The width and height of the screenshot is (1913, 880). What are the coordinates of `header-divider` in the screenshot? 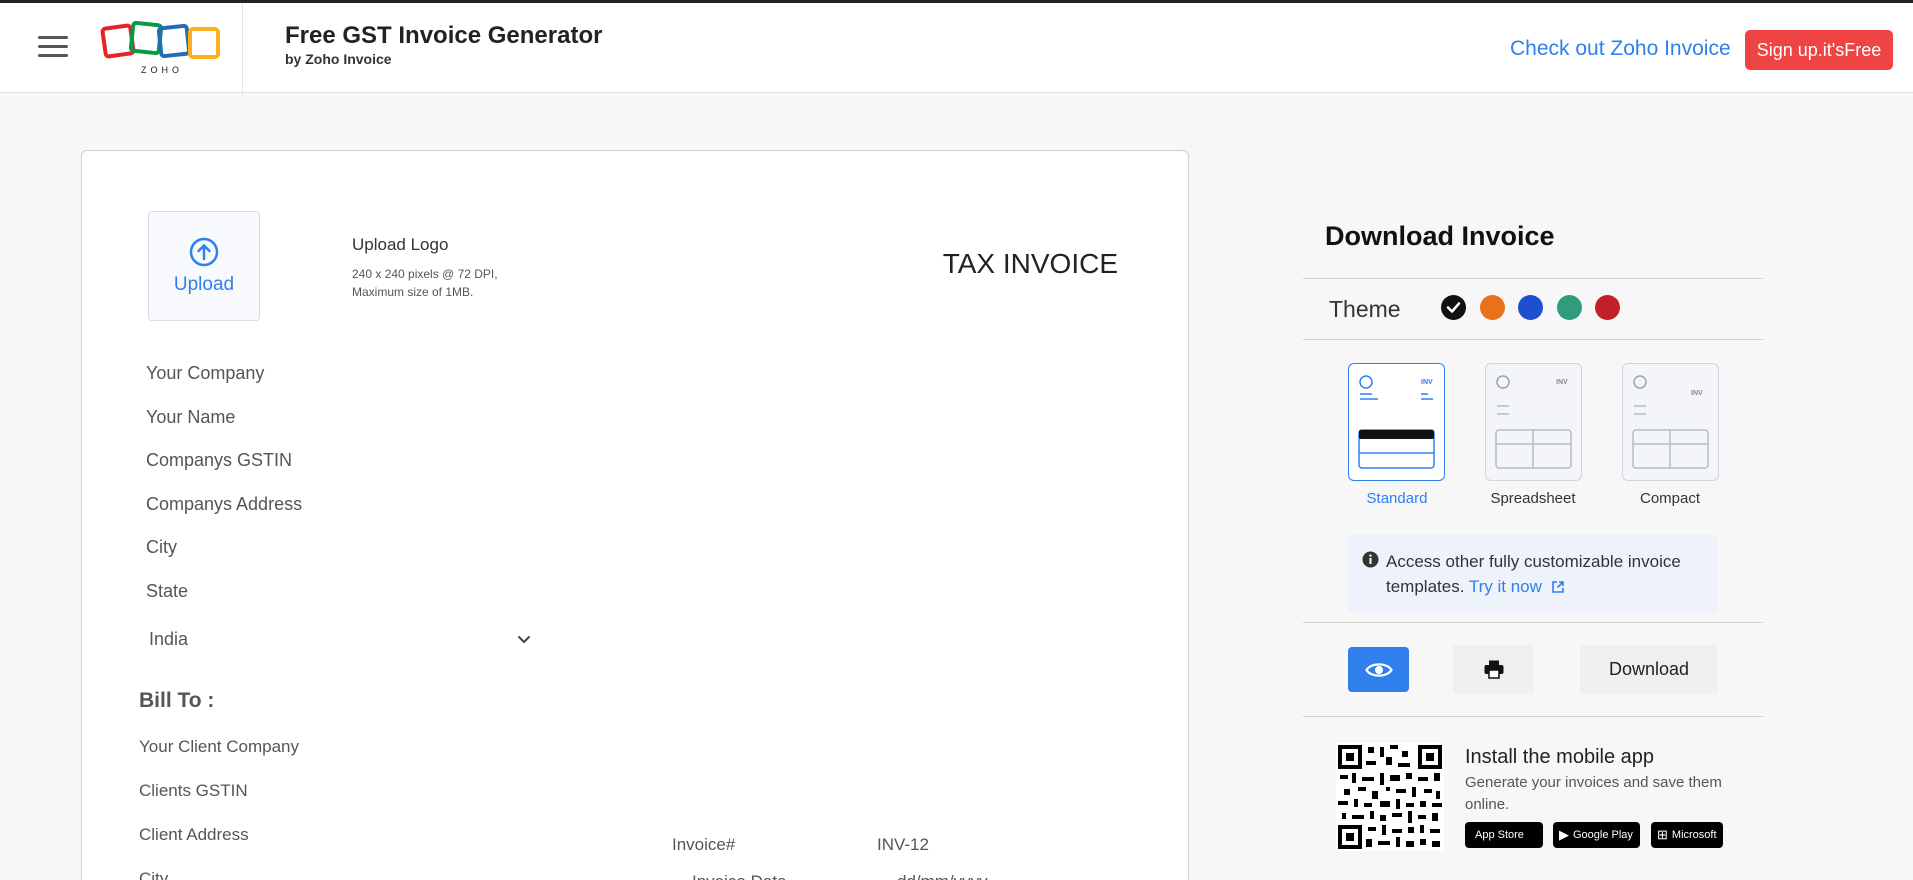 It's located at (242, 49).